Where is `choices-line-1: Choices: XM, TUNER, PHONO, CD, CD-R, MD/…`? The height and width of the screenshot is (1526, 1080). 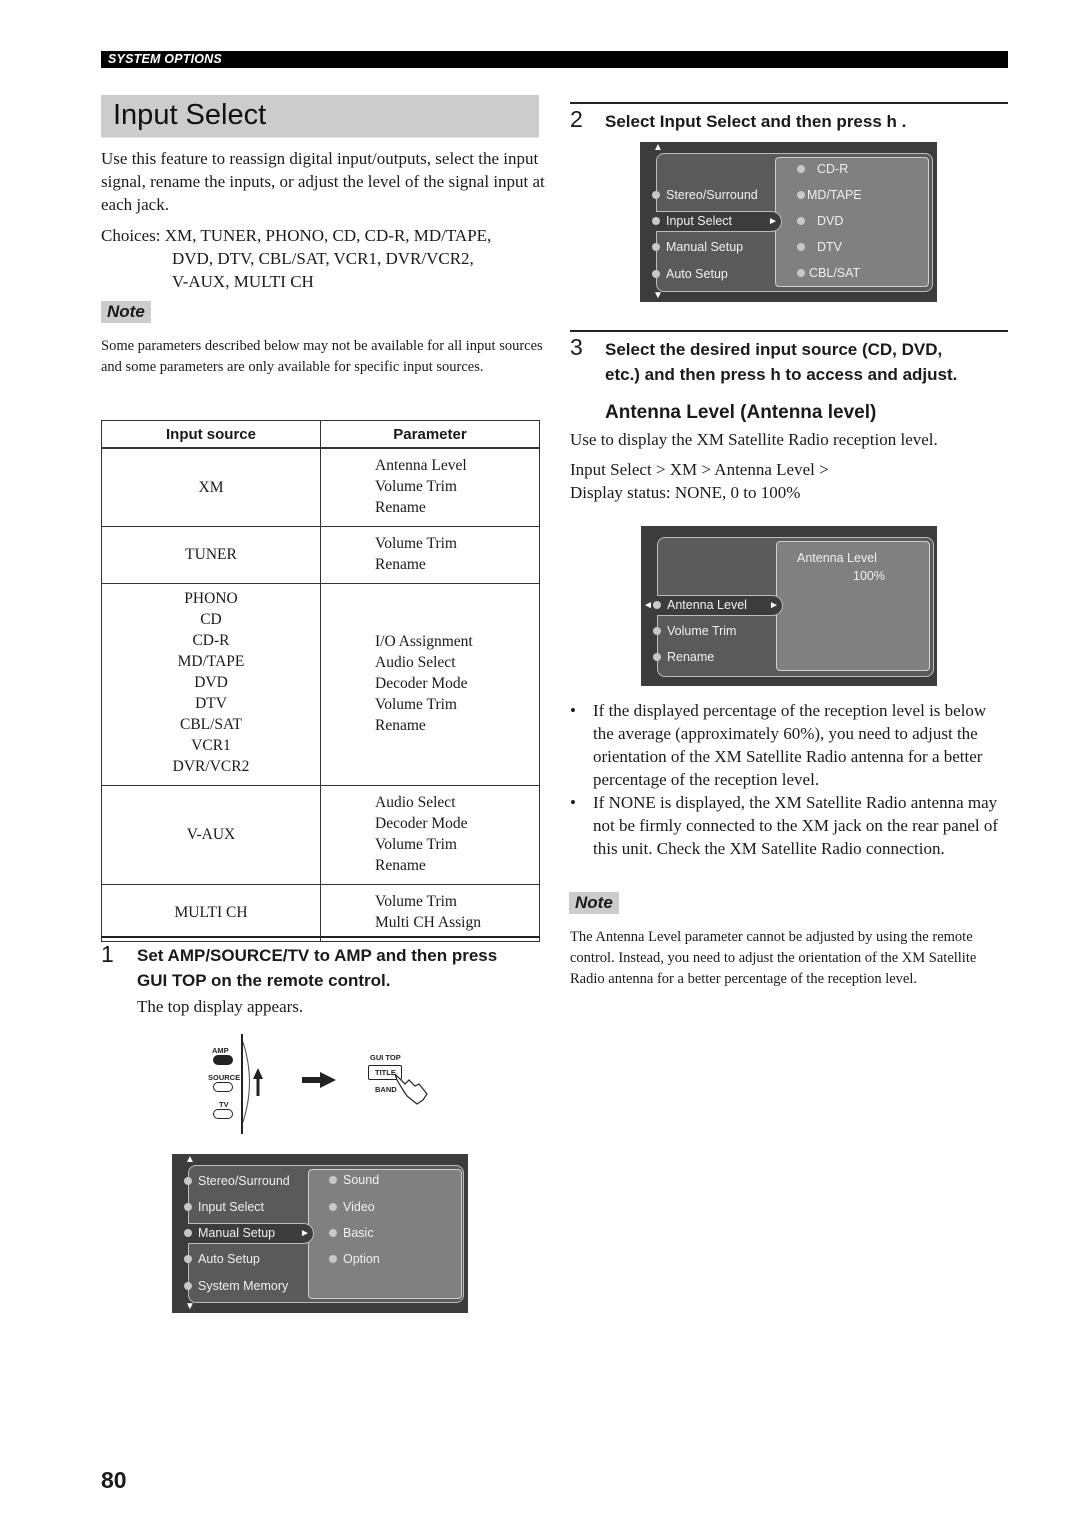 choices-line-1: Choices: XM, TUNER, PHONO, CD, CD-R, MD/… is located at coordinates (296, 235).